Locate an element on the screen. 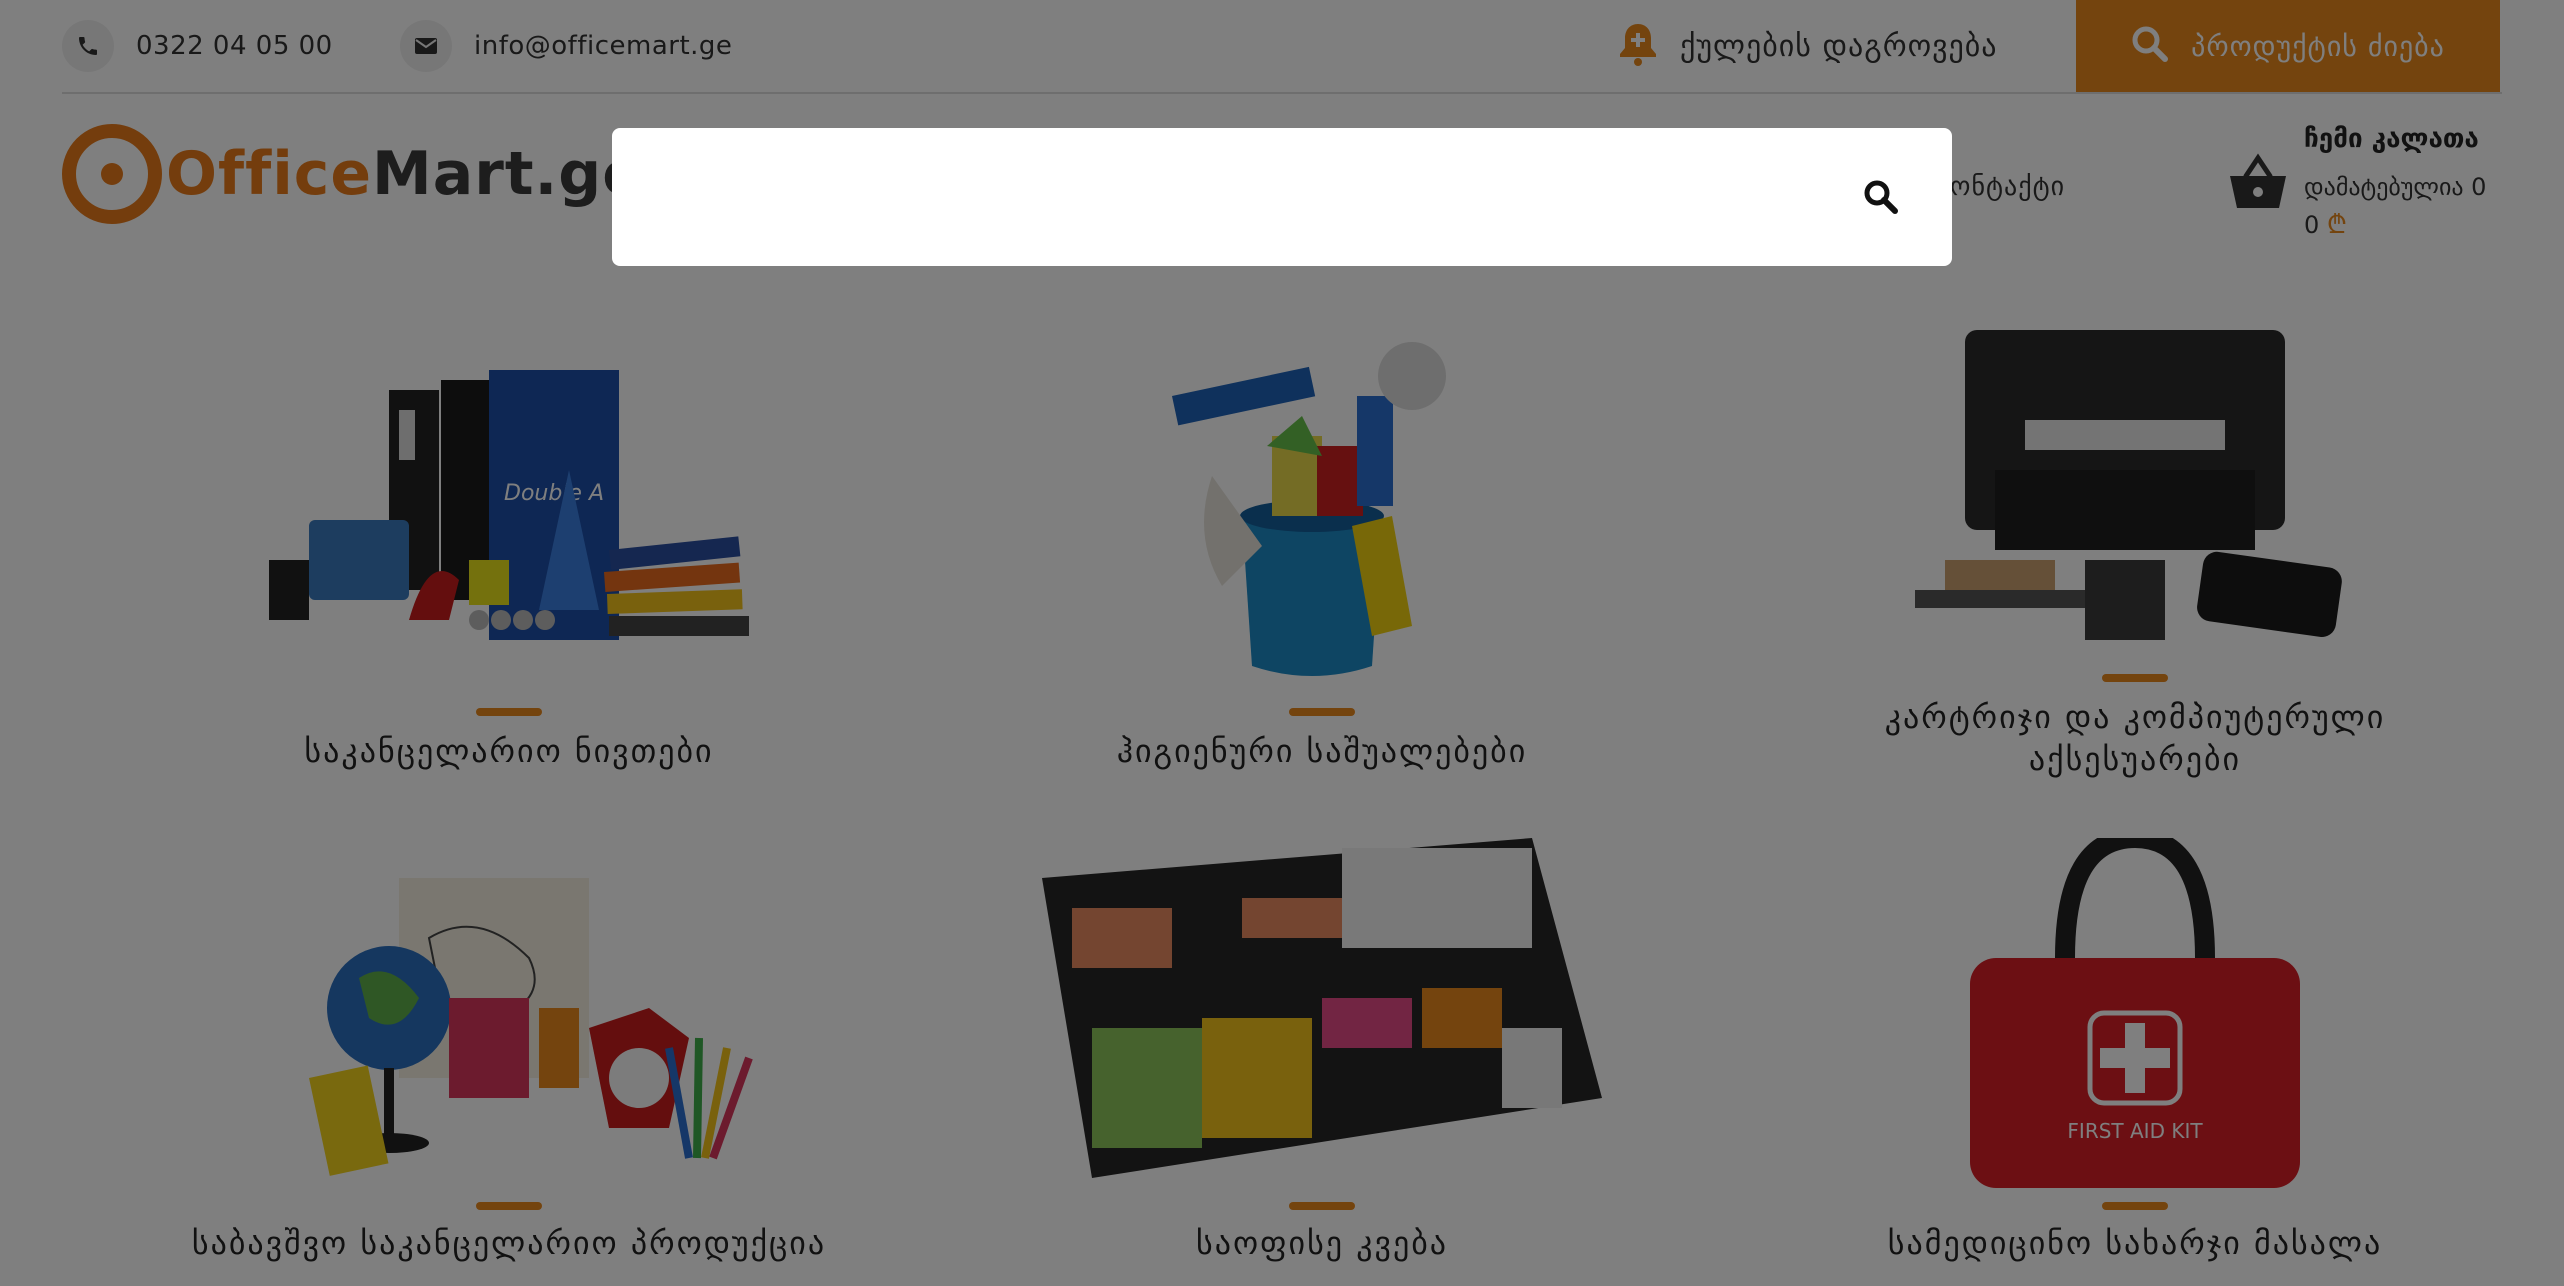  search-input is located at coordinates (1242, 197).